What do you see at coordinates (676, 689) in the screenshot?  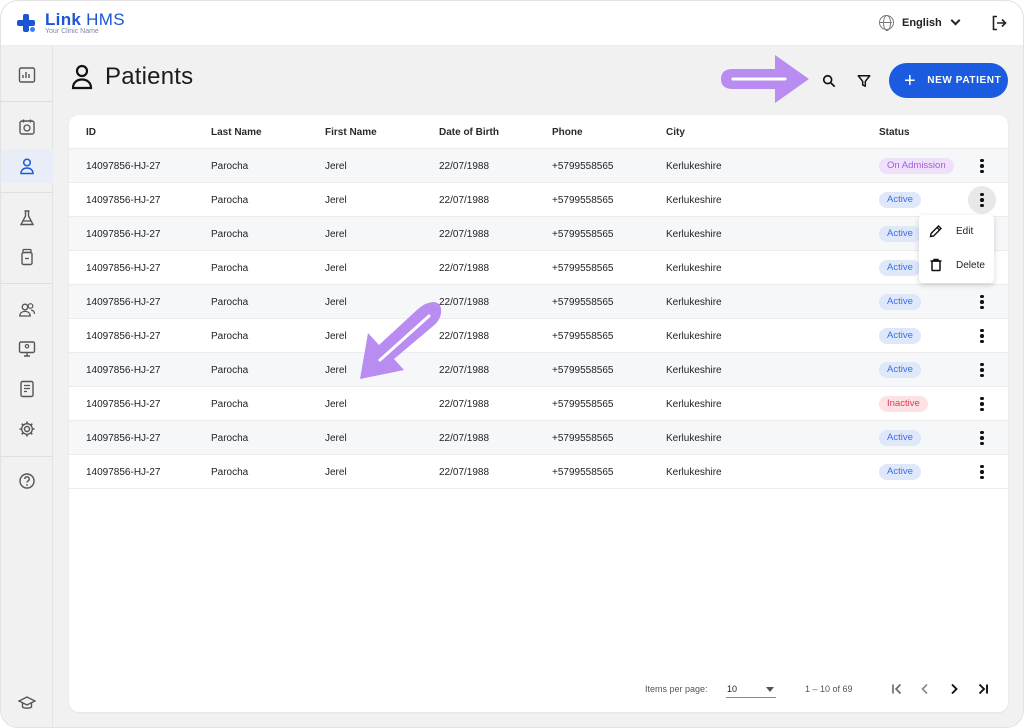 I see `items-per-page-label: Items per page:` at bounding box center [676, 689].